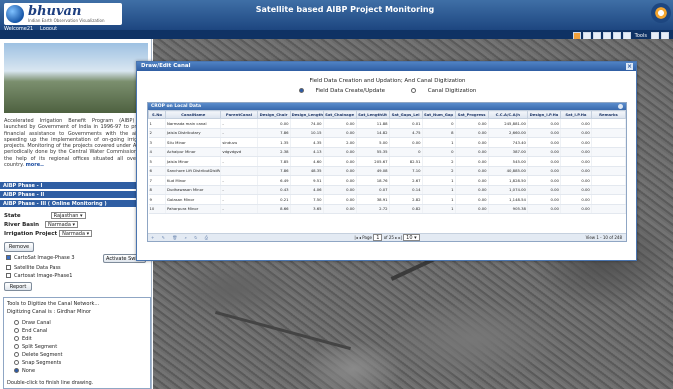 This screenshot has height=389, width=673. I want to click on column-header: Design_Length, so click(306, 114).